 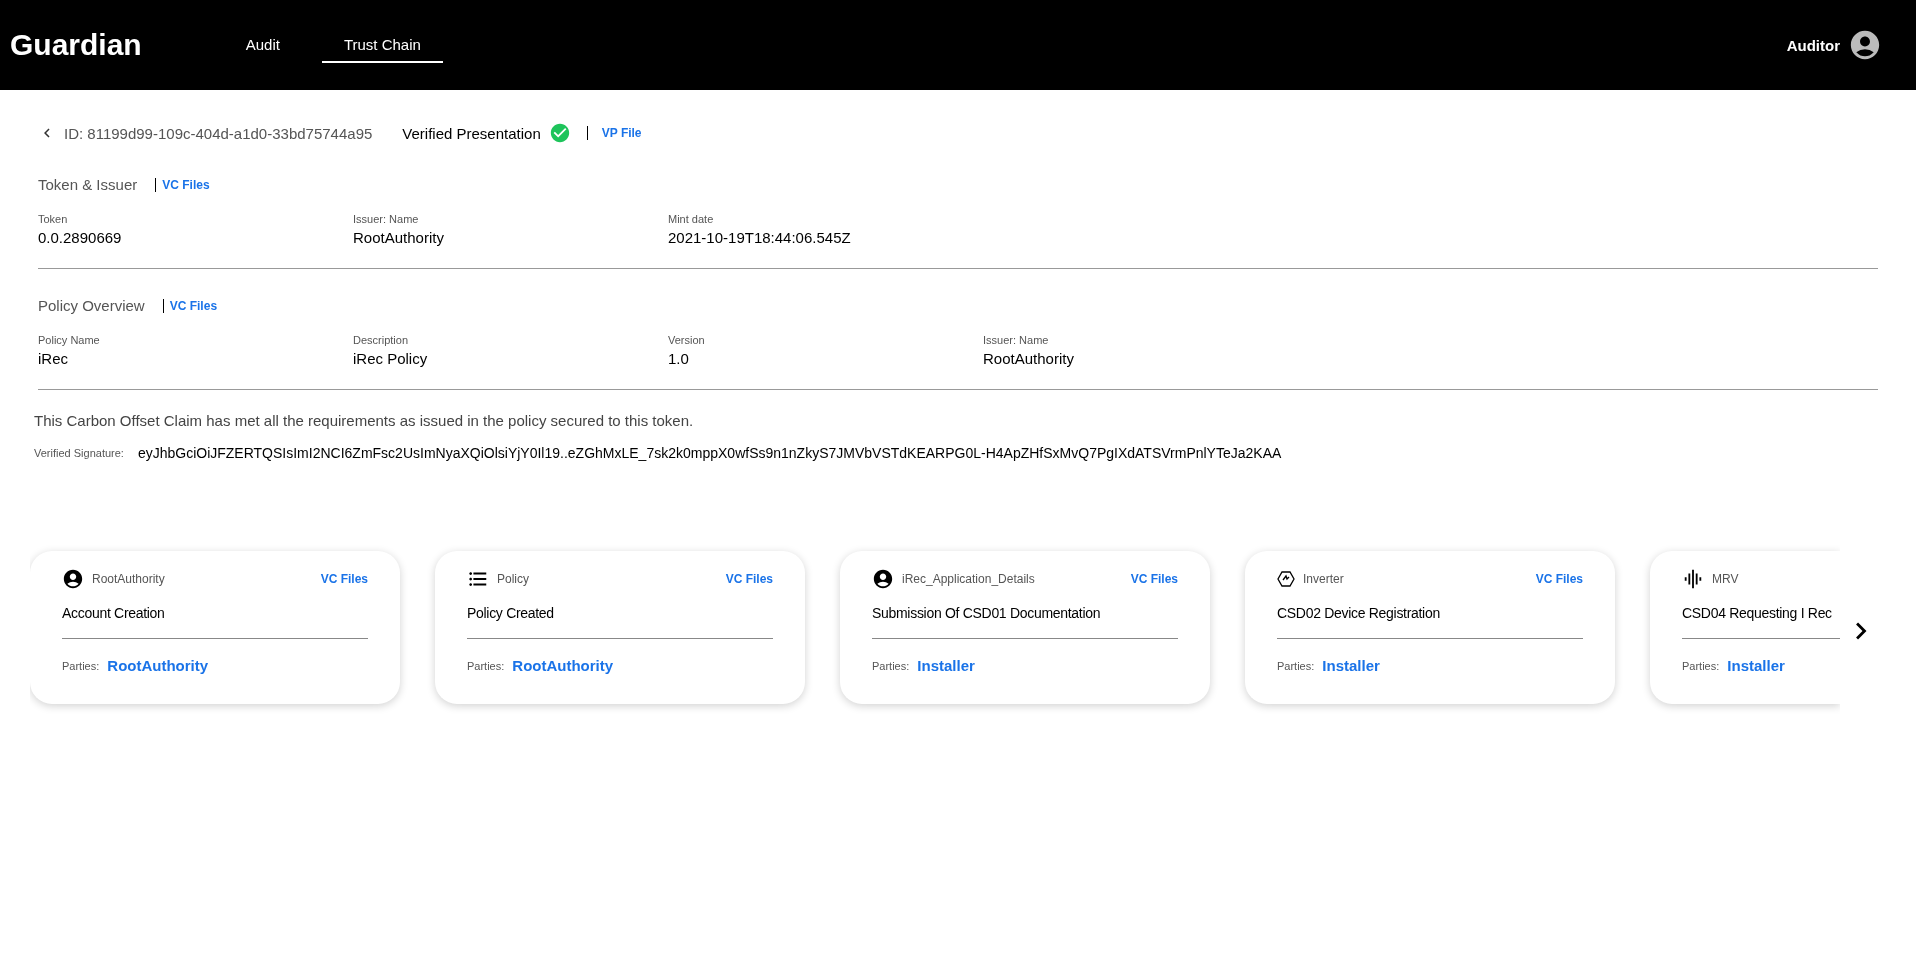 What do you see at coordinates (1324, 579) in the screenshot?
I see `card-entity: Inverter` at bounding box center [1324, 579].